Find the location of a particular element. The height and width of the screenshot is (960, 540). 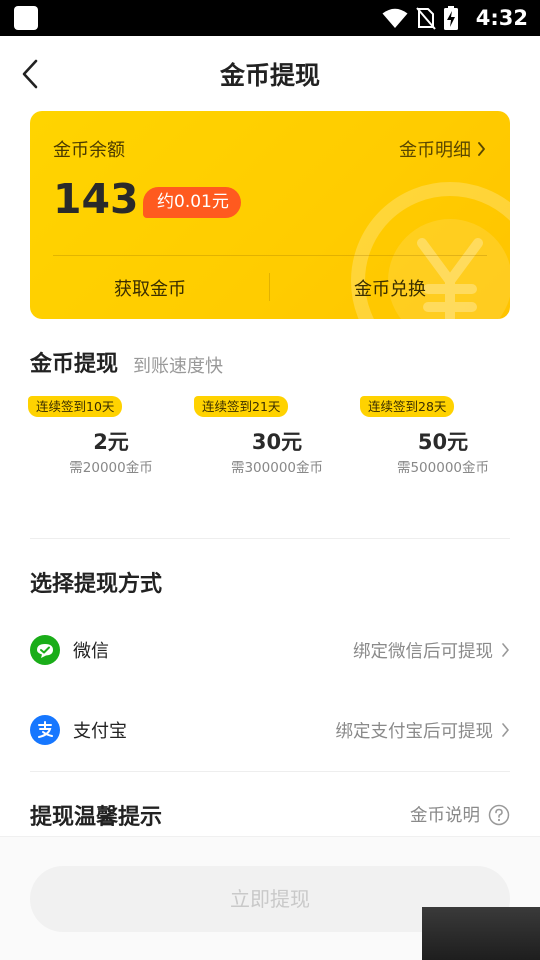

balance-amount: 143 is located at coordinates (96, 199).